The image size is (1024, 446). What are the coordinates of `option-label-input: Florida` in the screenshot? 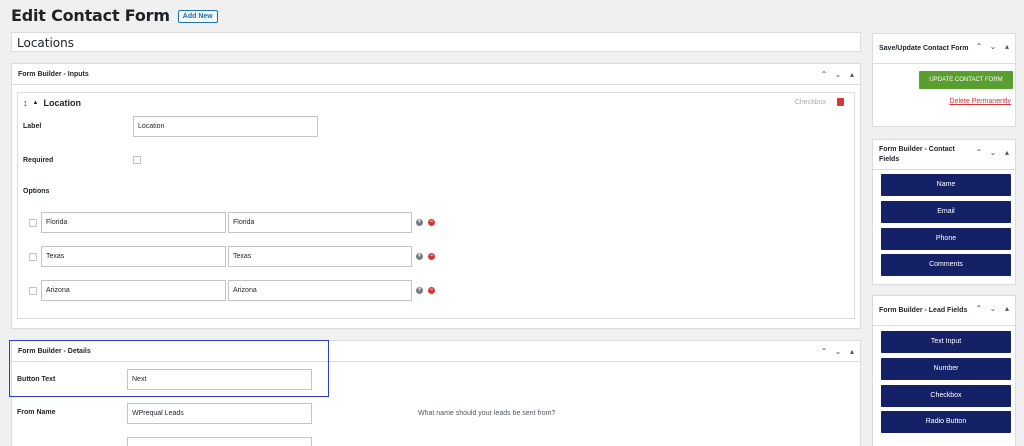 It's located at (320, 222).